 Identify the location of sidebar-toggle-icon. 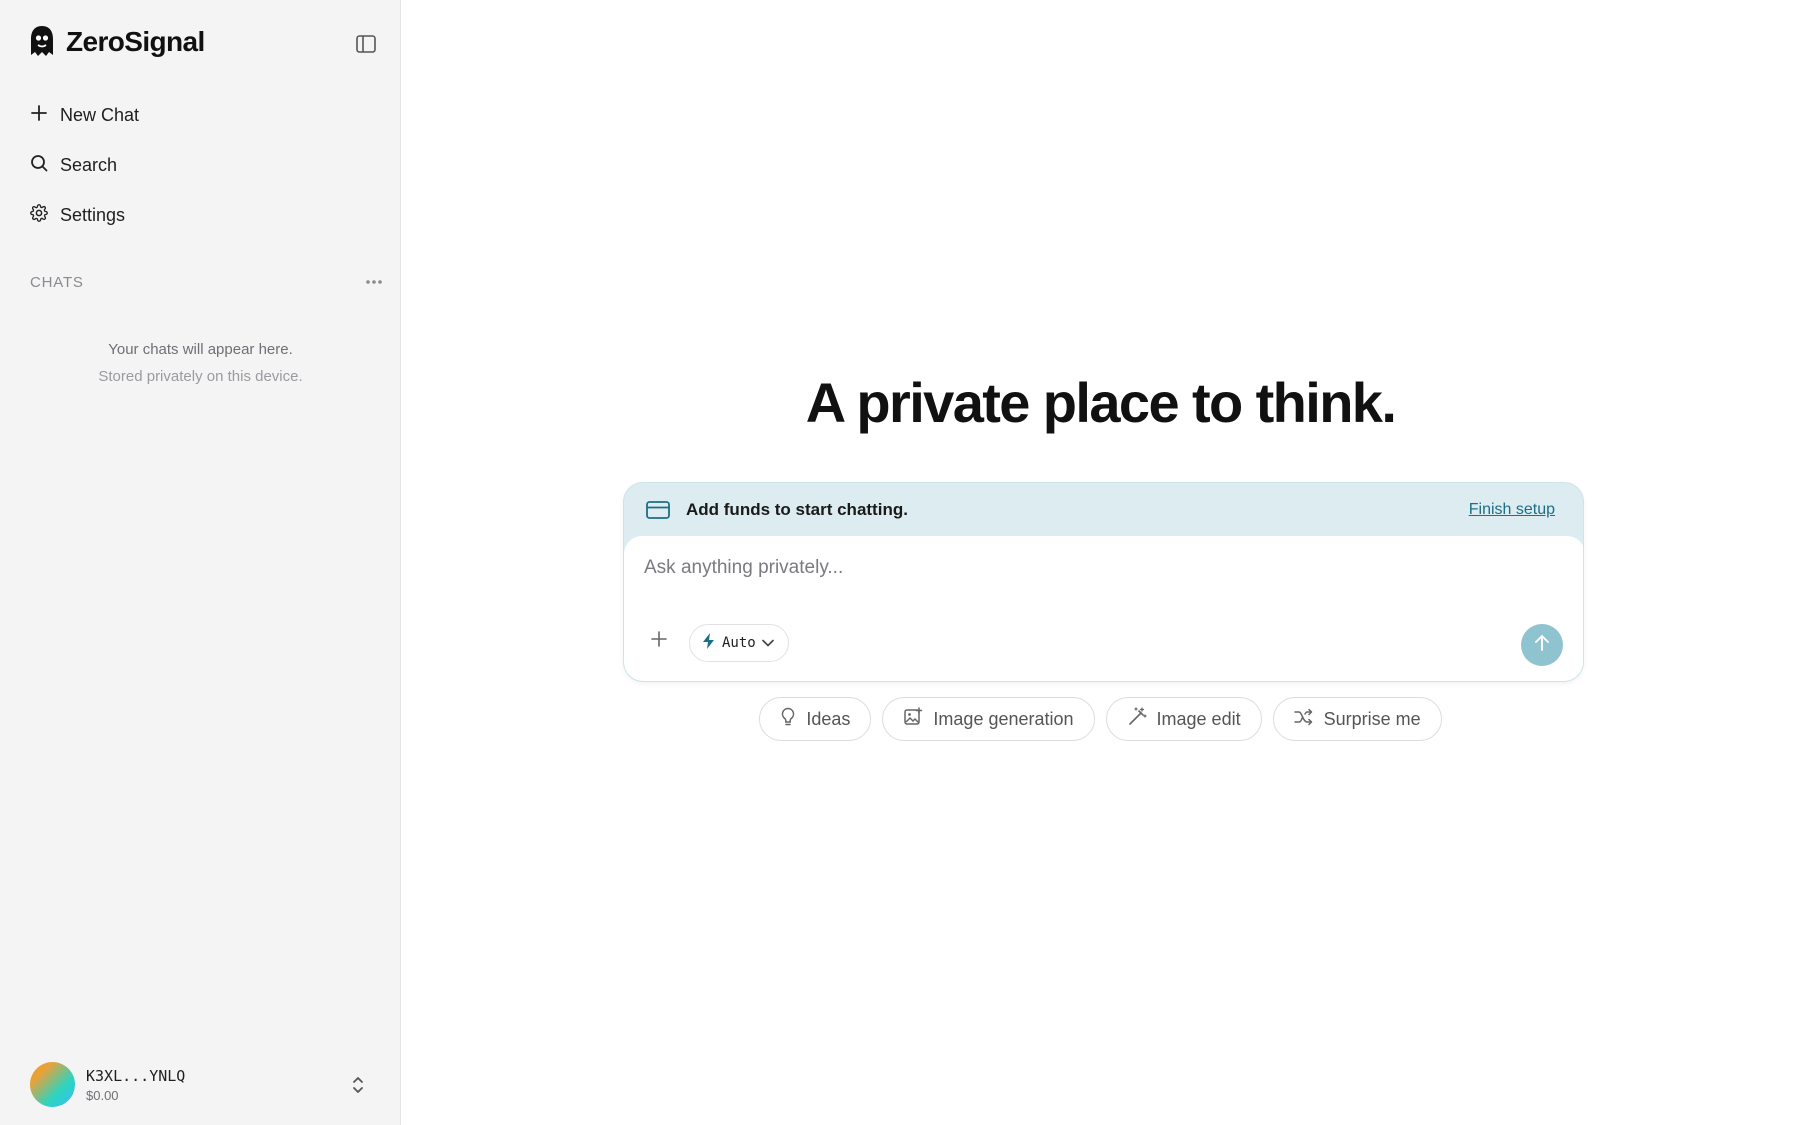
(366, 44).